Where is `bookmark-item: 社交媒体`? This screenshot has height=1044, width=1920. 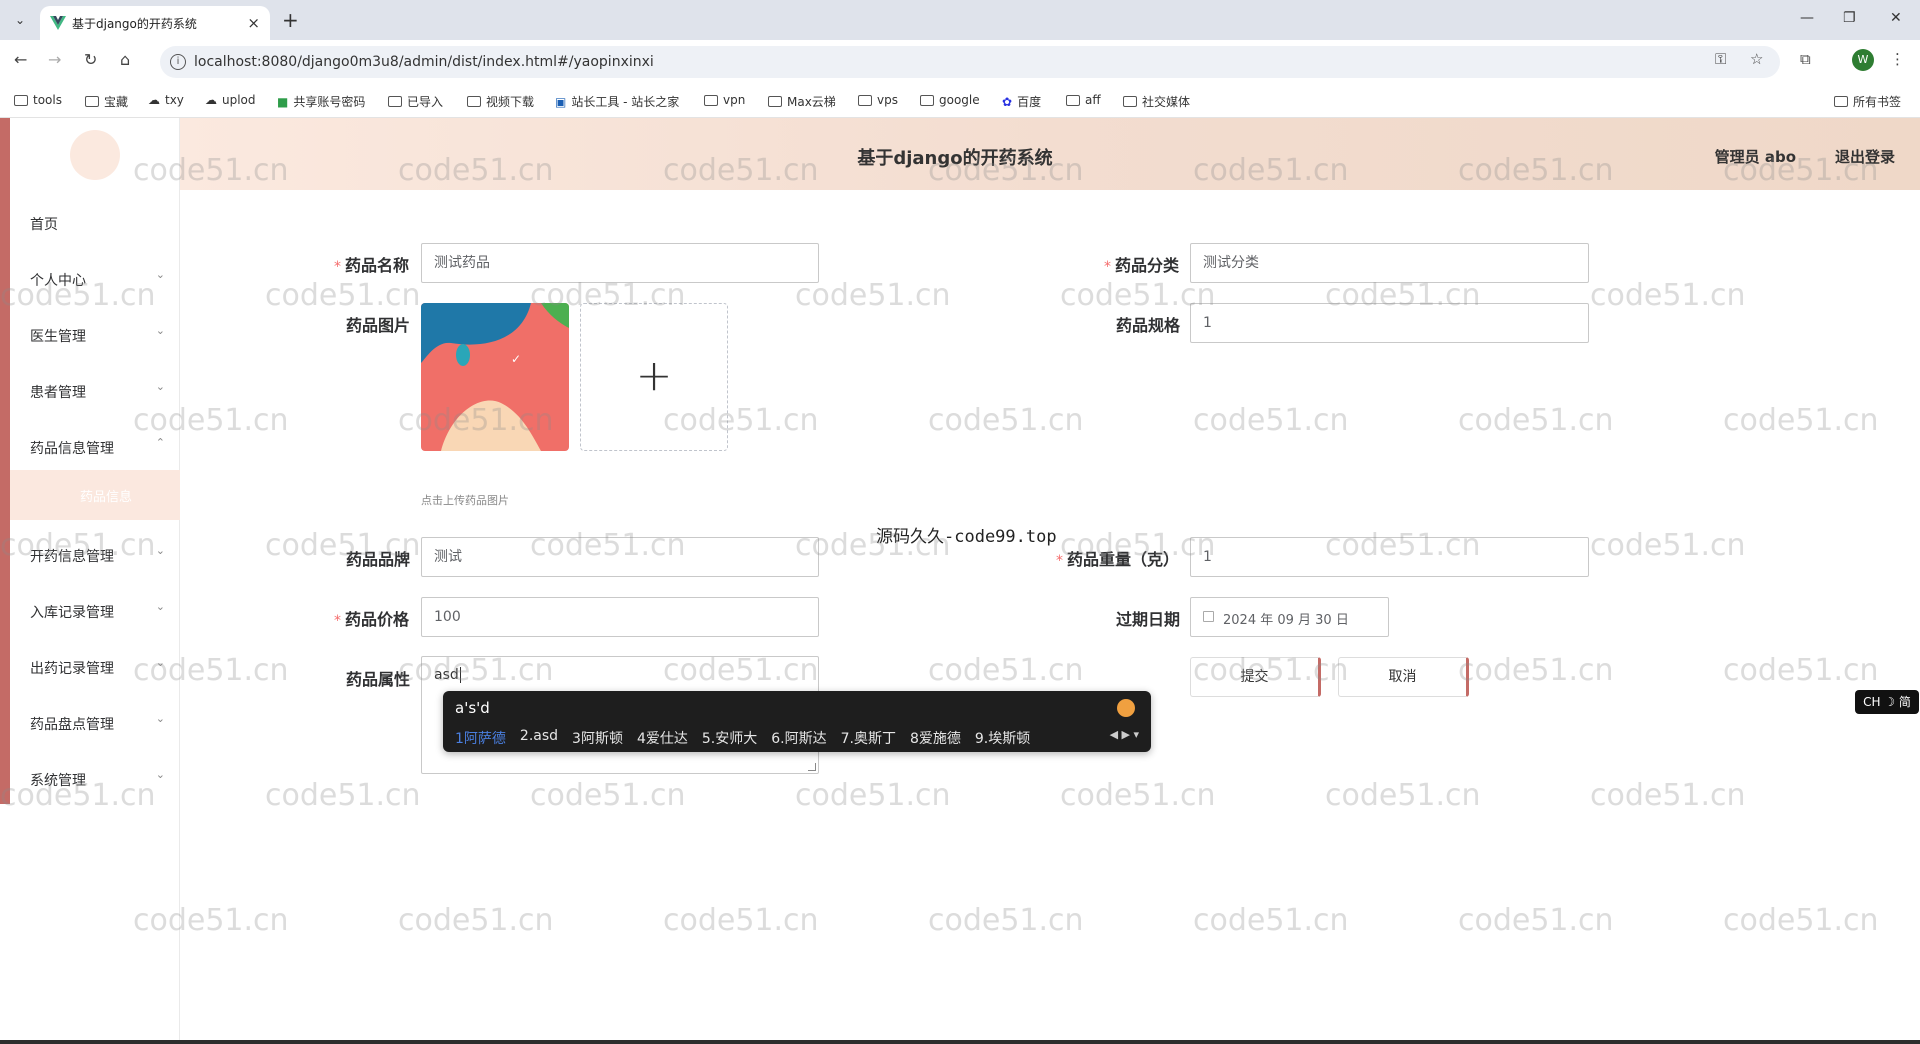
bookmark-item: 社交媒体 is located at coordinates (1156, 101).